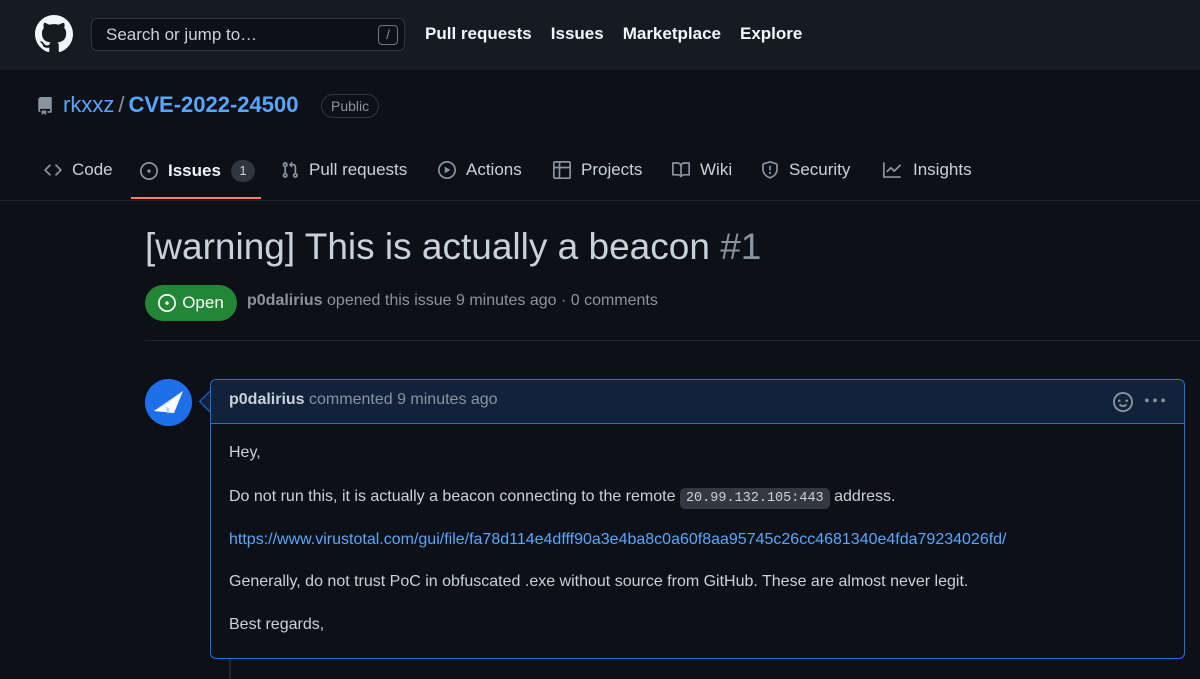 The image size is (1200, 679). Describe the element at coordinates (741, 246) in the screenshot. I see `issue-number: #1` at that location.